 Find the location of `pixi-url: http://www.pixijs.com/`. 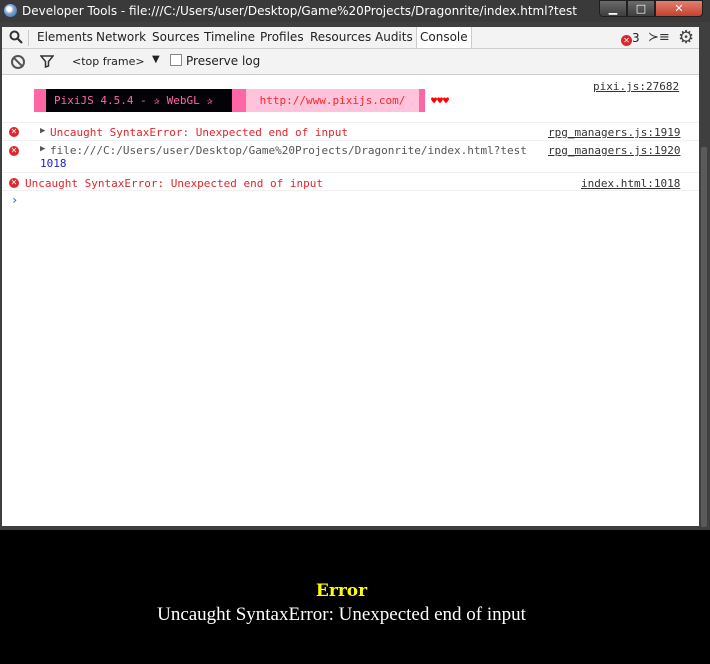

pixi-url: http://www.pixijs.com/ is located at coordinates (332, 100).